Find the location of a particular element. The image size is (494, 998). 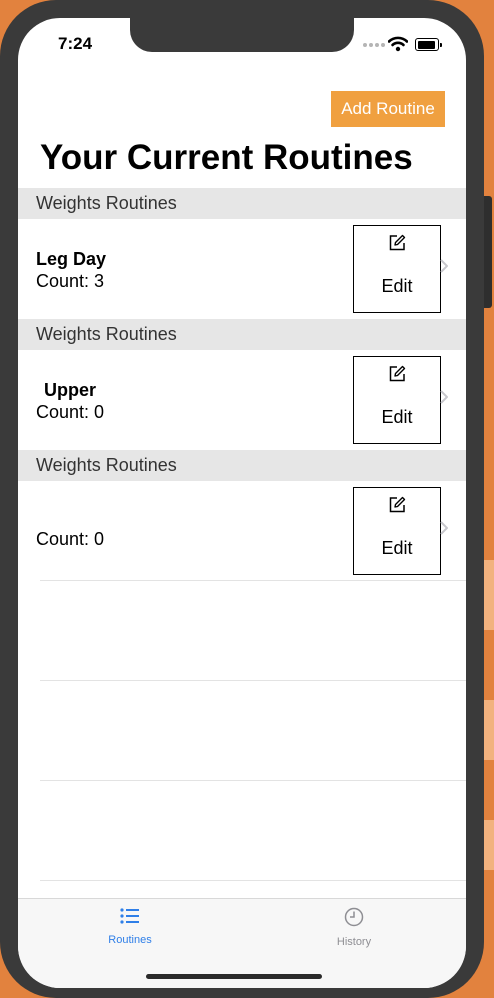

battery-icon is located at coordinates (428, 44).